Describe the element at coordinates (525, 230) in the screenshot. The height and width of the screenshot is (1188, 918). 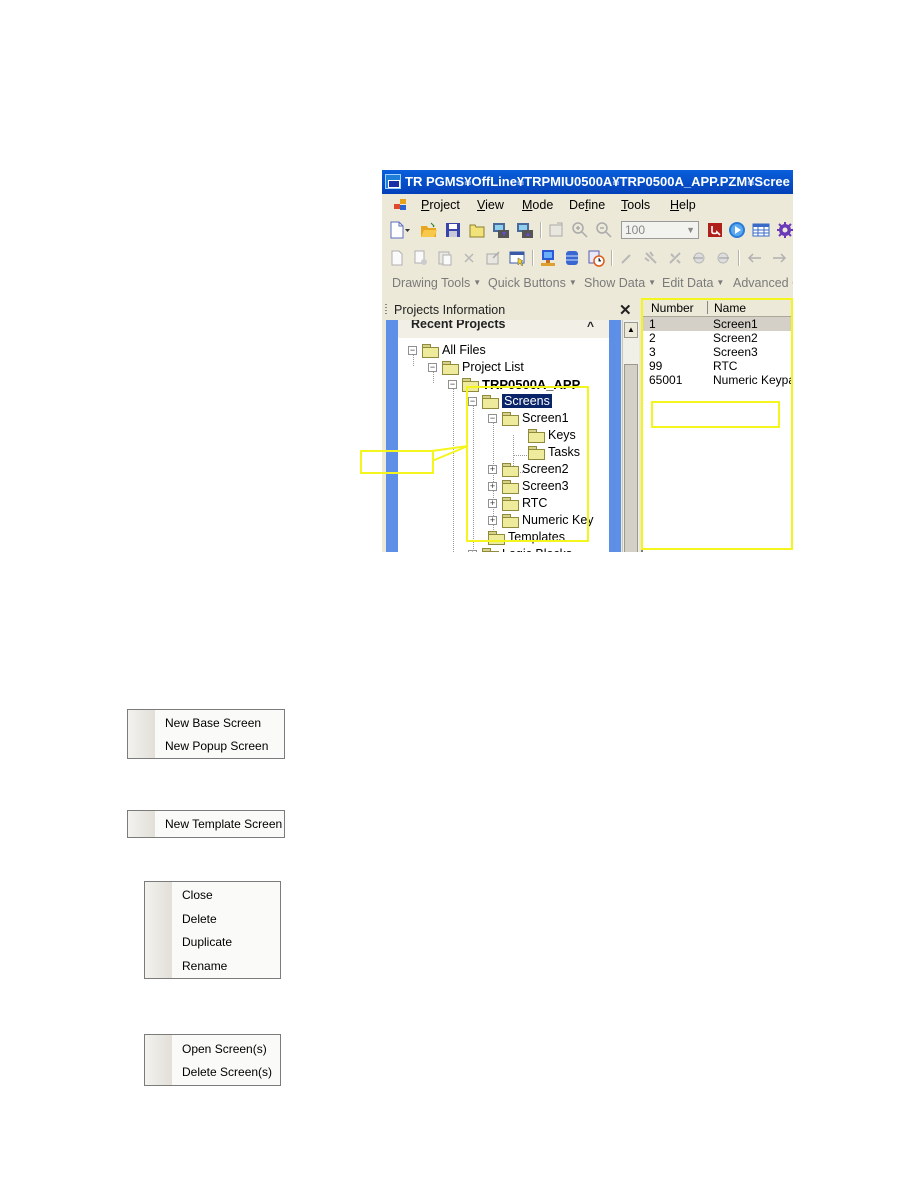
I see `upload-icon` at that location.